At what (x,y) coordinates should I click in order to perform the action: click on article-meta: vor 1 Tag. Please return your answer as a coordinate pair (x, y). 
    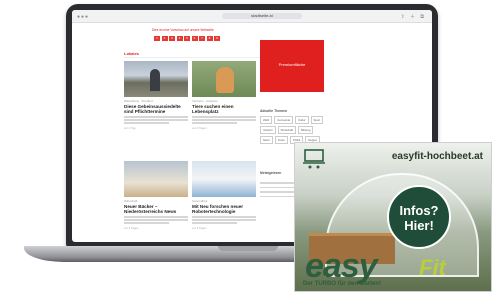
    Looking at the image, I should click on (130, 127).